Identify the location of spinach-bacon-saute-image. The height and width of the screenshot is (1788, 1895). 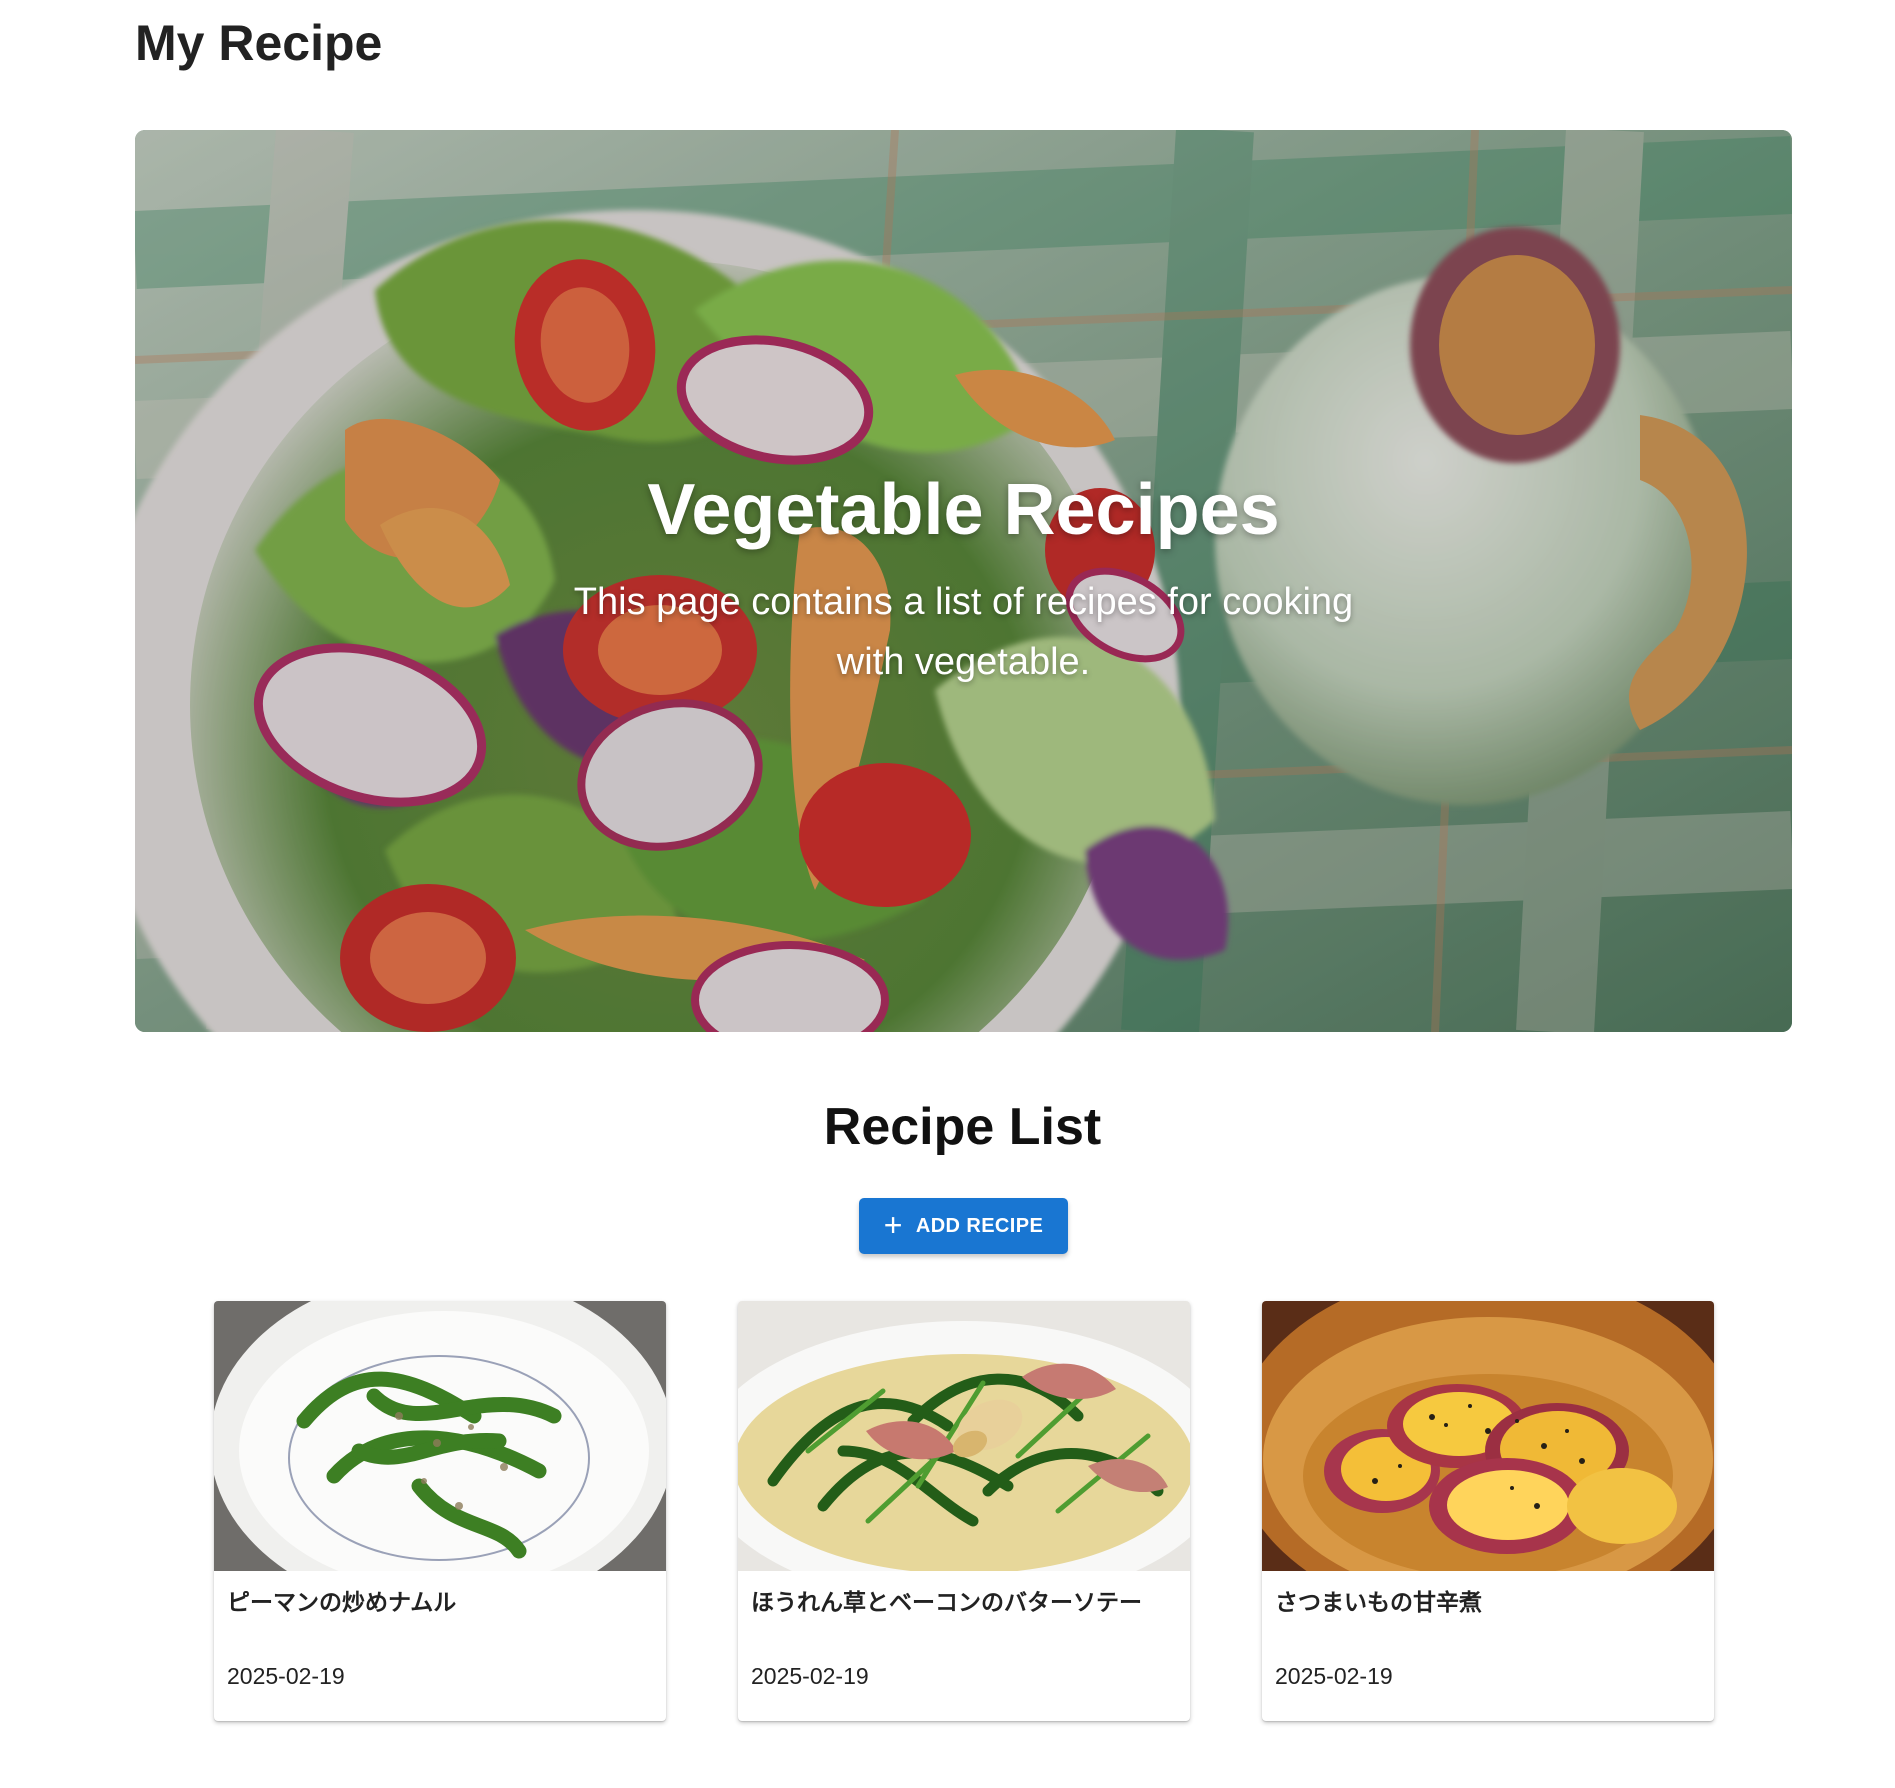
(964, 1436).